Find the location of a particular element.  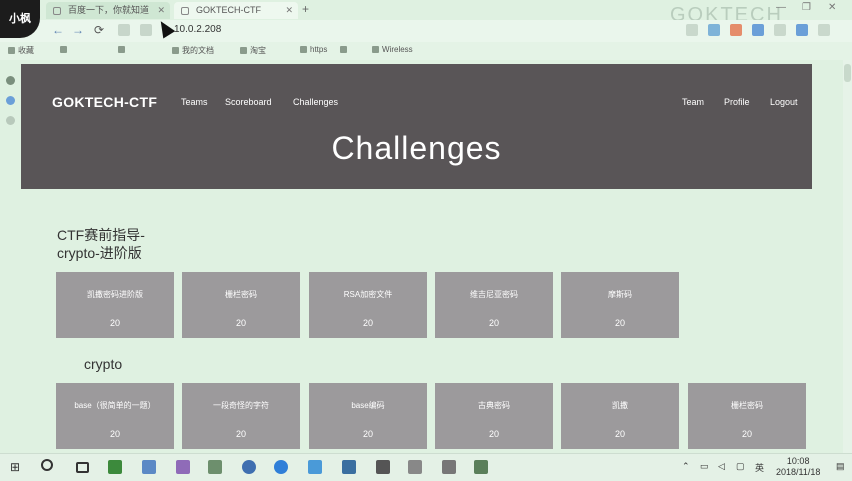

new-tab-button: + is located at coordinates (305, 9).